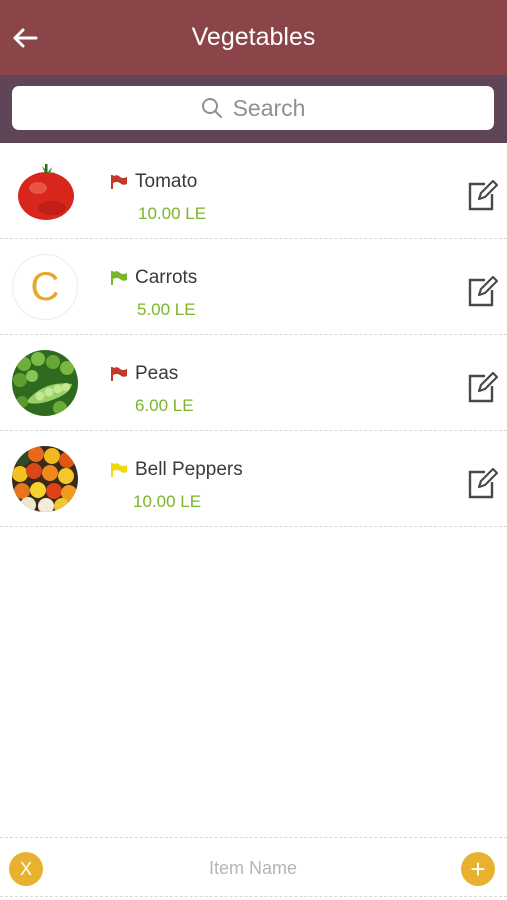 The image size is (507, 900). What do you see at coordinates (45, 287) in the screenshot?
I see `carrots-thumbnail: C` at bounding box center [45, 287].